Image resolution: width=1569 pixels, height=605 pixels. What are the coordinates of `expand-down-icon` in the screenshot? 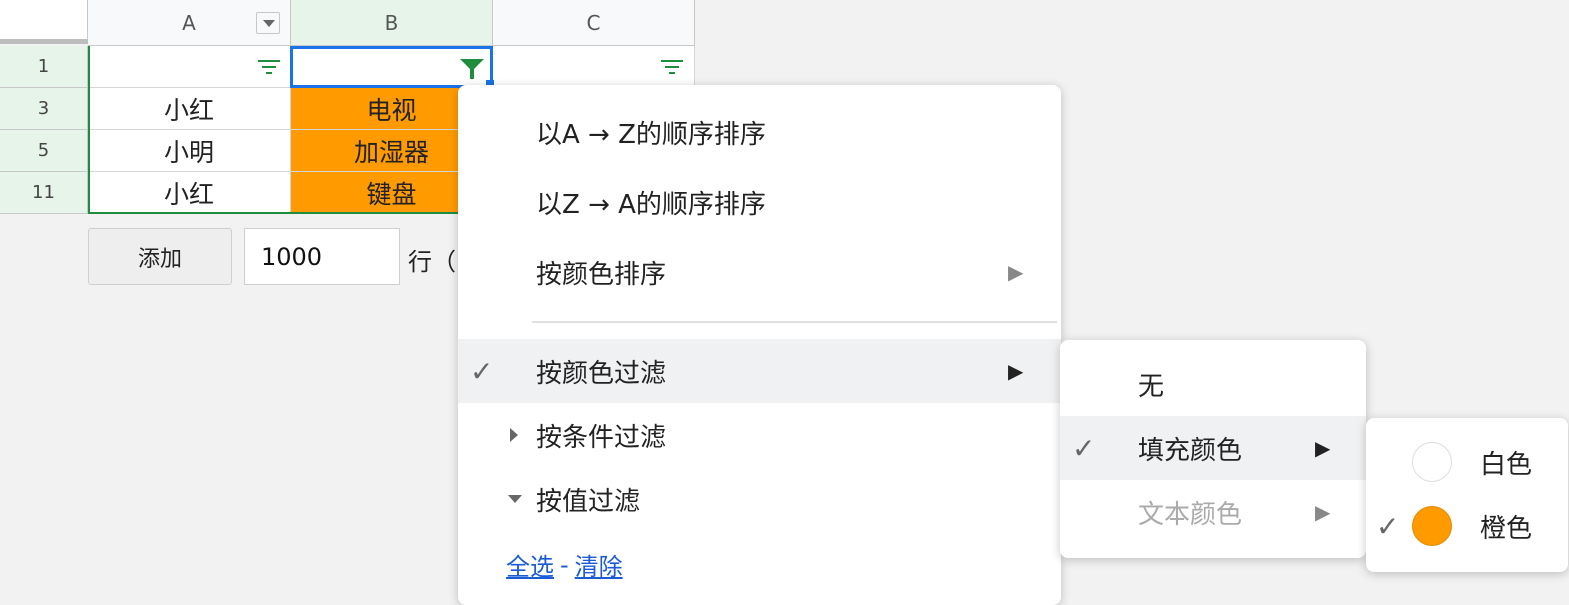 It's located at (515, 499).